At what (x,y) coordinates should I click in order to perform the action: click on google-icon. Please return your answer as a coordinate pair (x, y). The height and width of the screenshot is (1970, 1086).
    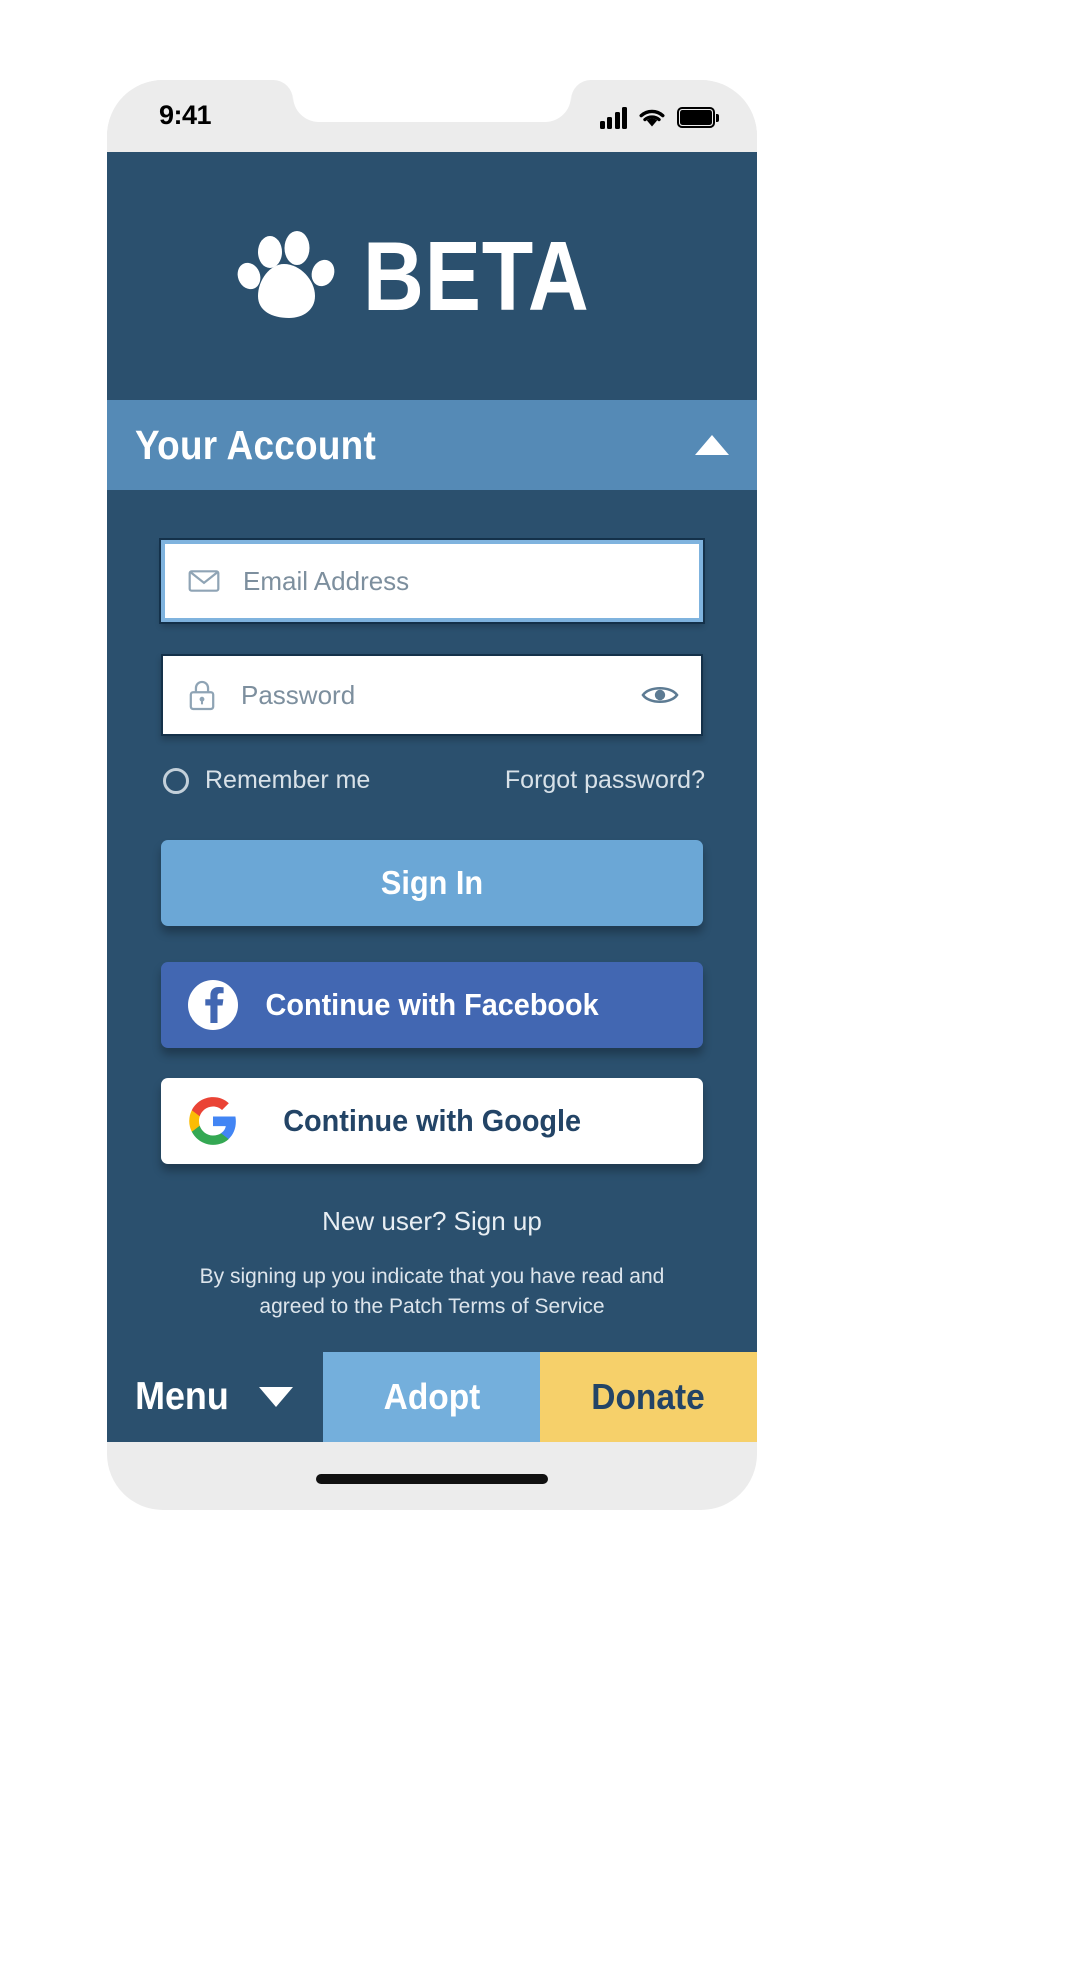
    Looking at the image, I should click on (213, 1121).